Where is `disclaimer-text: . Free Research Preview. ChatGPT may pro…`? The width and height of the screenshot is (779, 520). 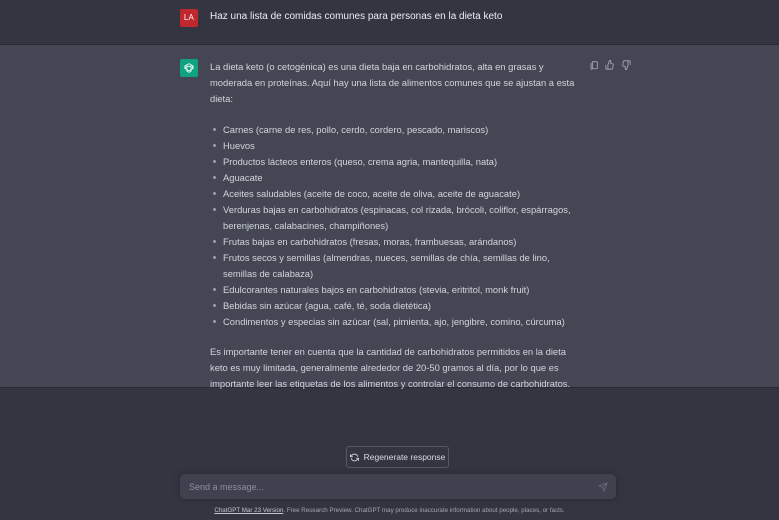
disclaimer-text: . Free Research Preview. ChatGPT may pro… is located at coordinates (424, 510).